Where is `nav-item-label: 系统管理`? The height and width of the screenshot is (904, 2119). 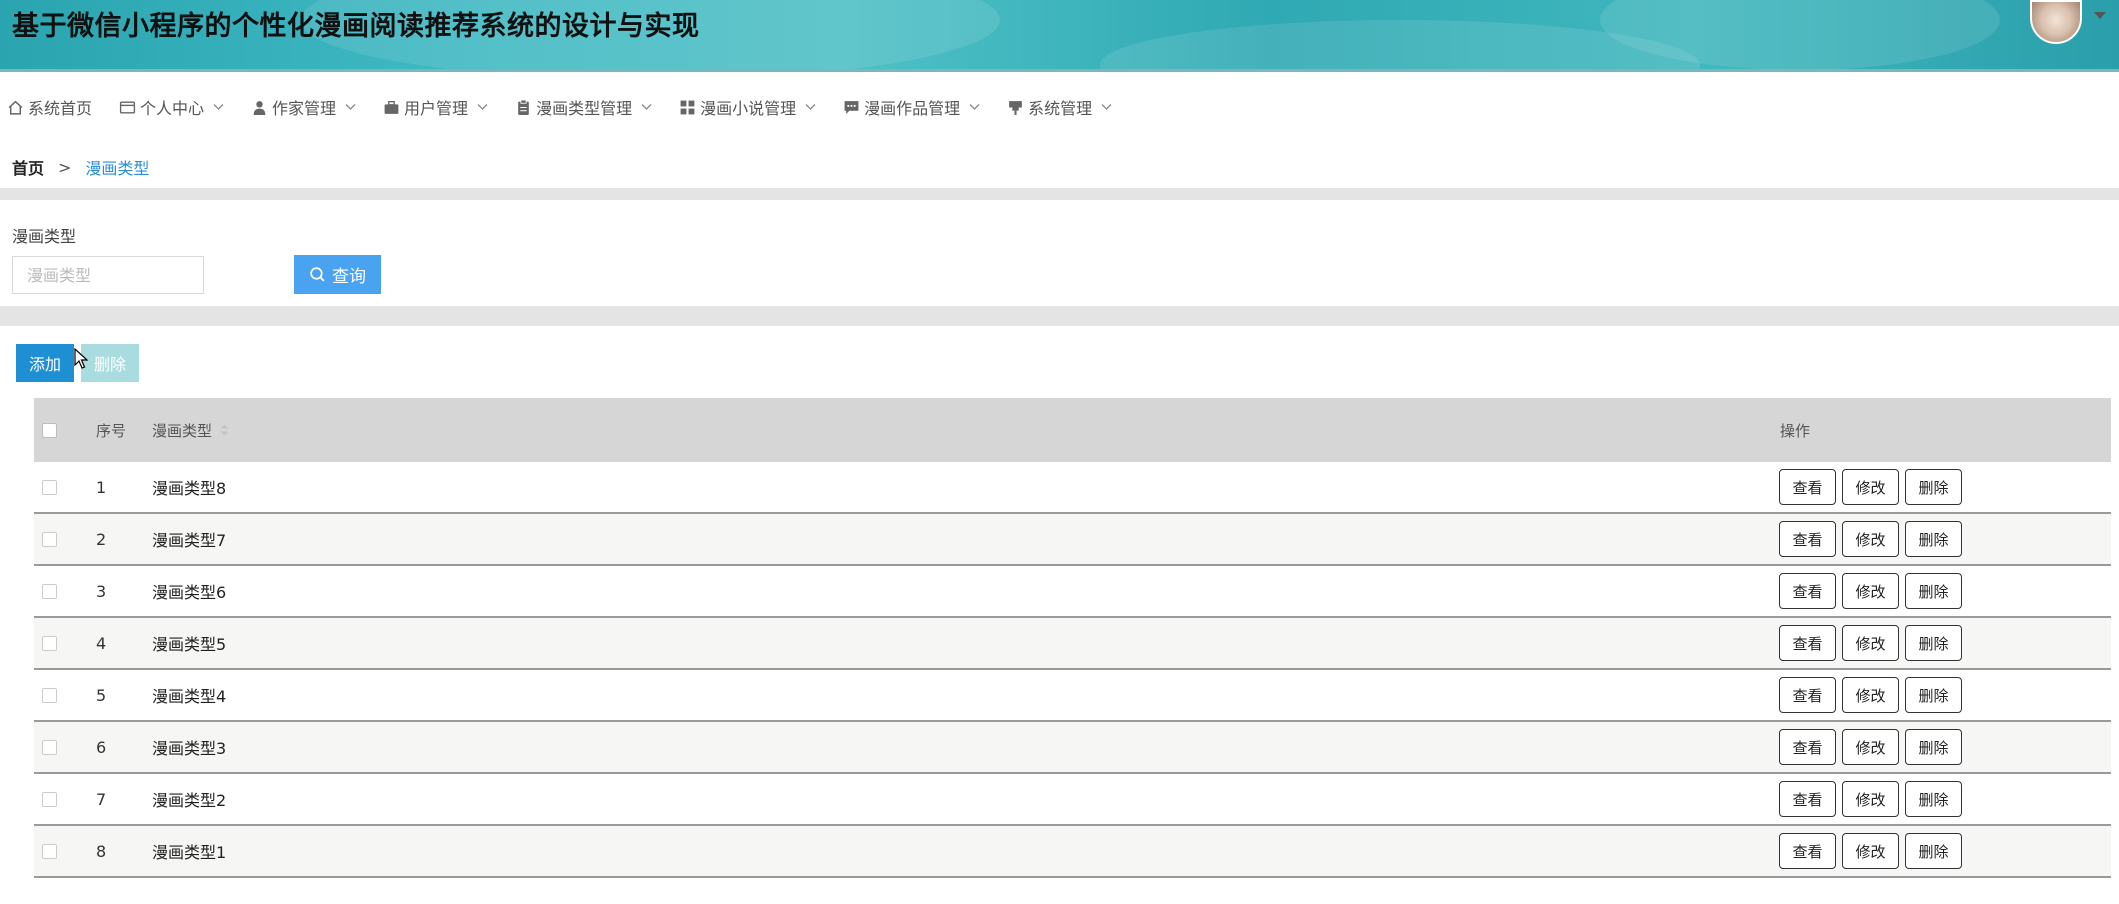
nav-item-label: 系统管理 is located at coordinates (1060, 108).